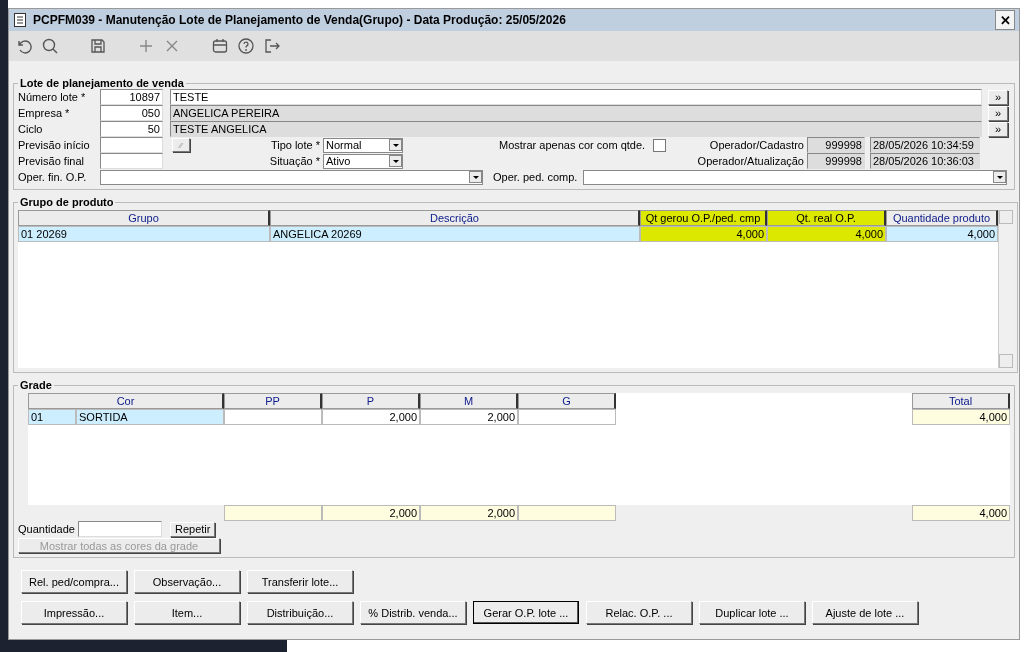 Image resolution: width=1034 pixels, height=652 pixels. Describe the element at coordinates (756, 145) in the screenshot. I see `field-label: Operador/Cadastro` at that location.